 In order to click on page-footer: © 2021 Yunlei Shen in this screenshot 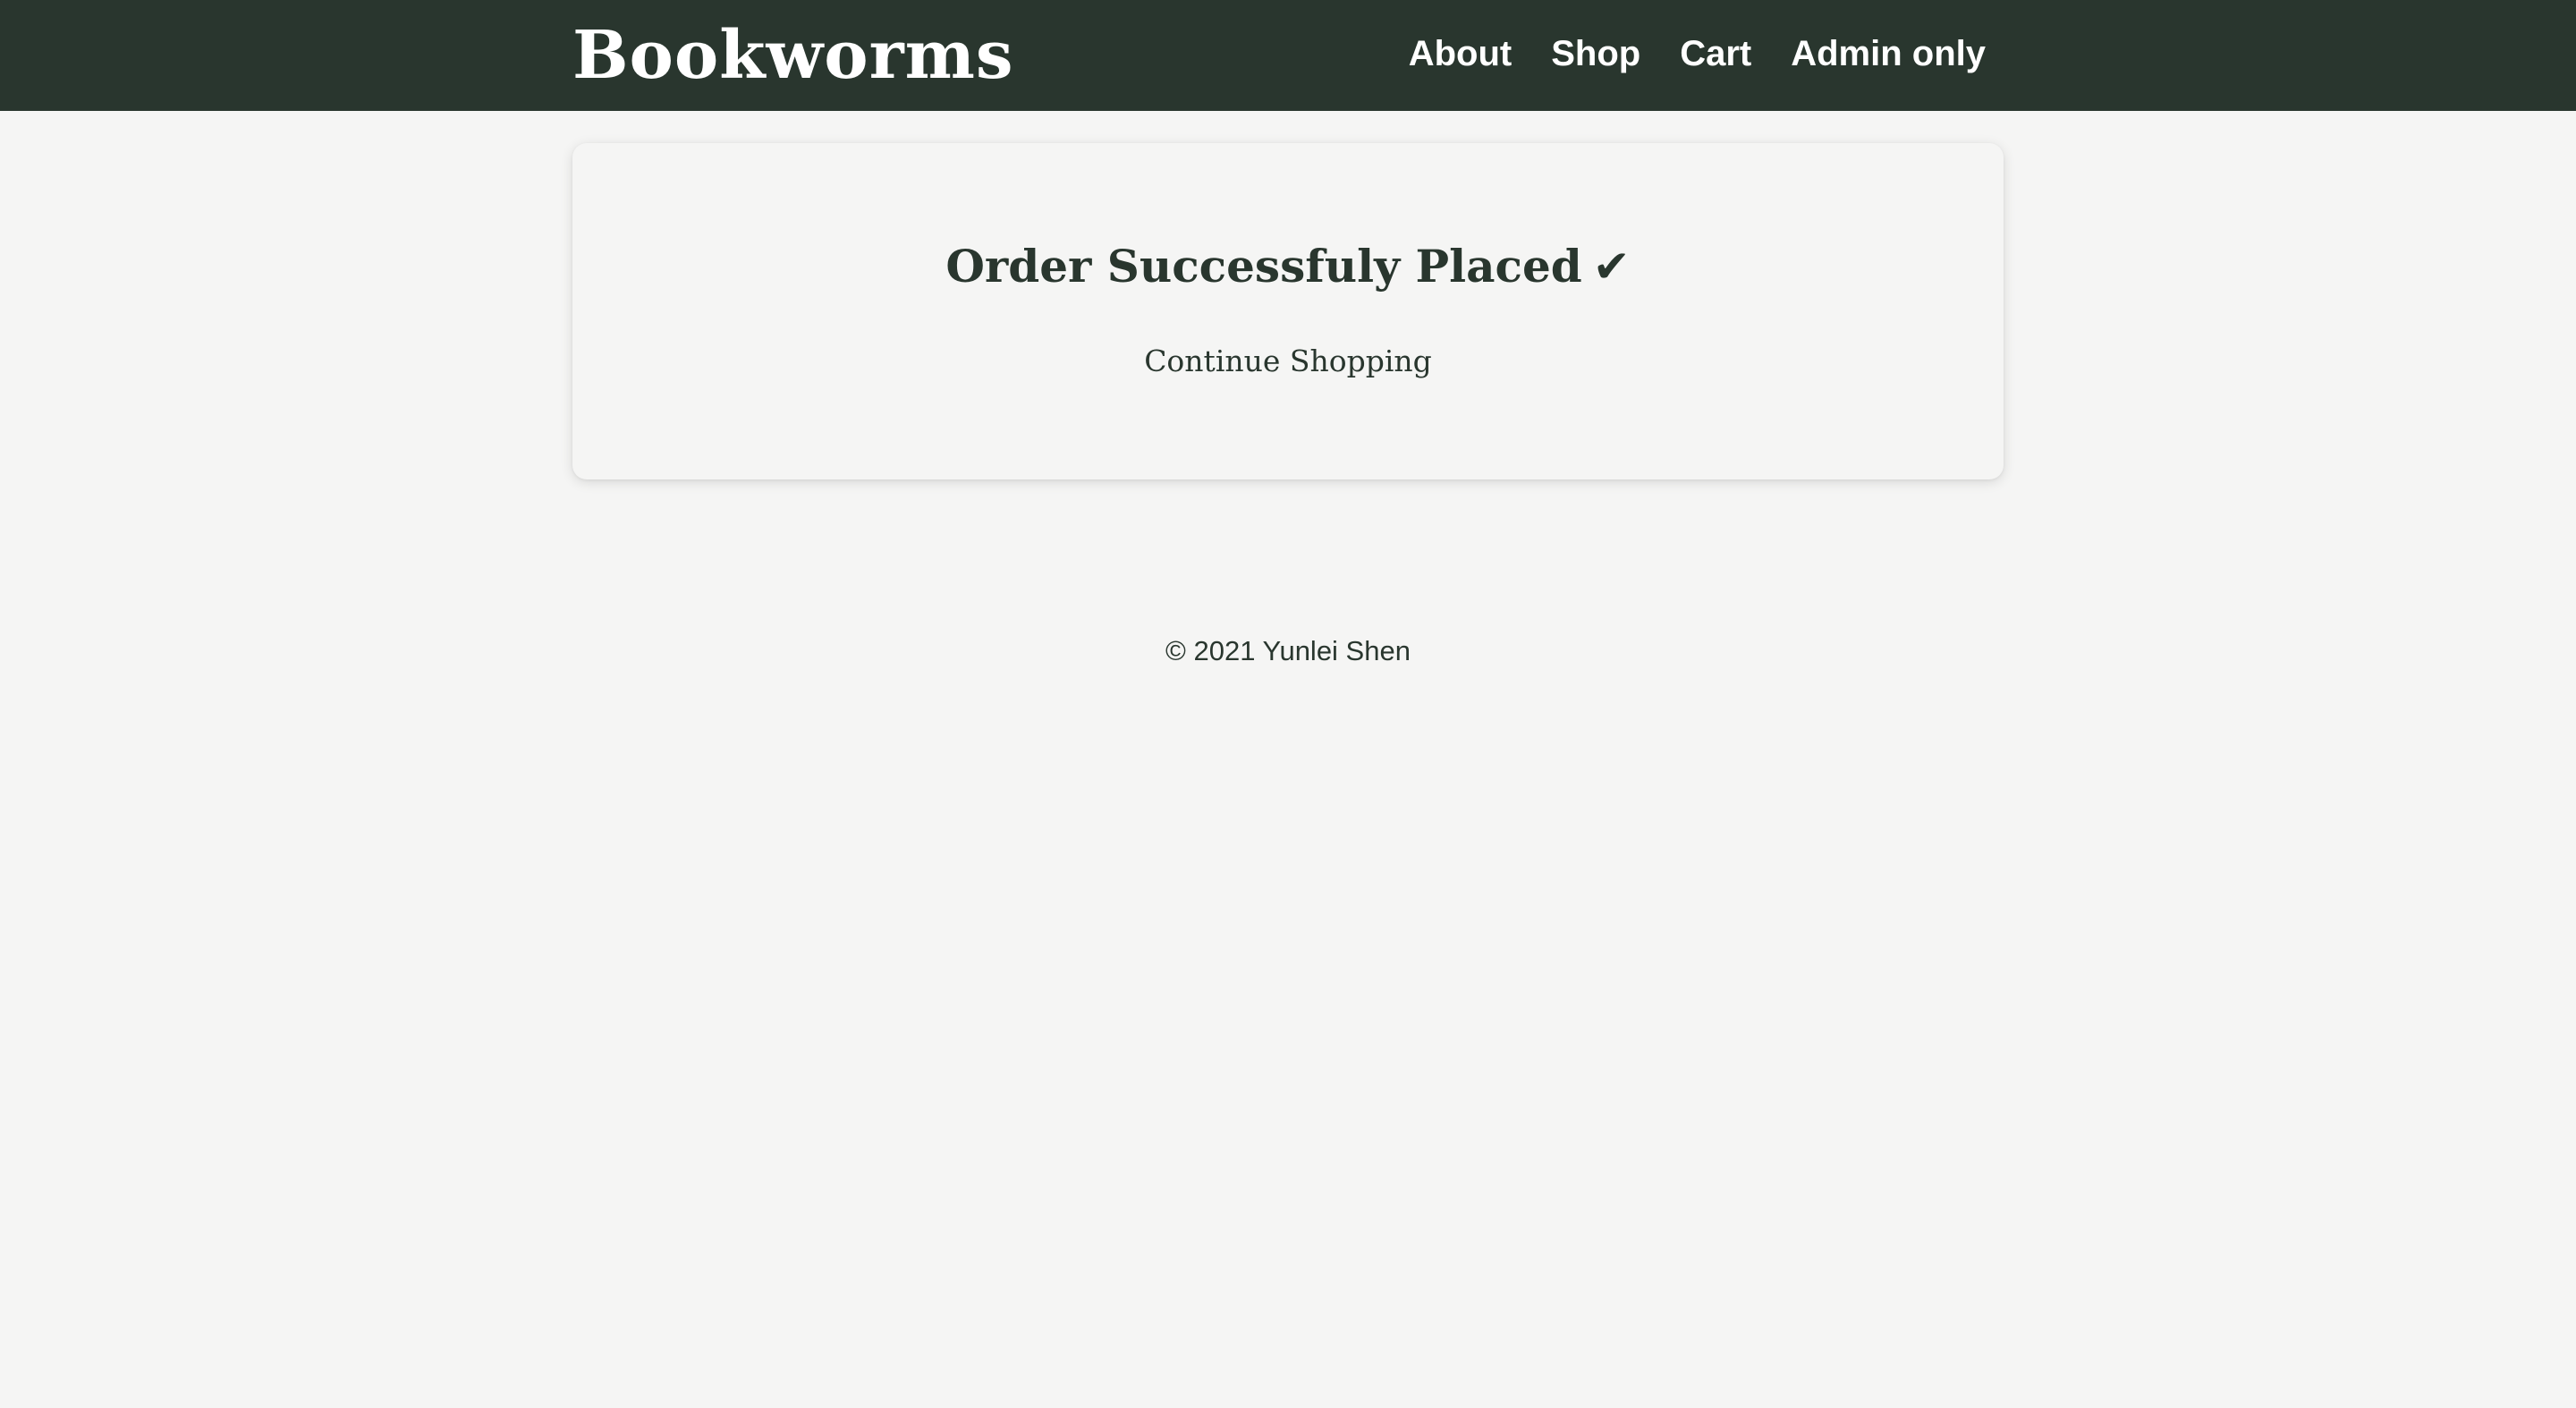, I will do `click(1288, 651)`.